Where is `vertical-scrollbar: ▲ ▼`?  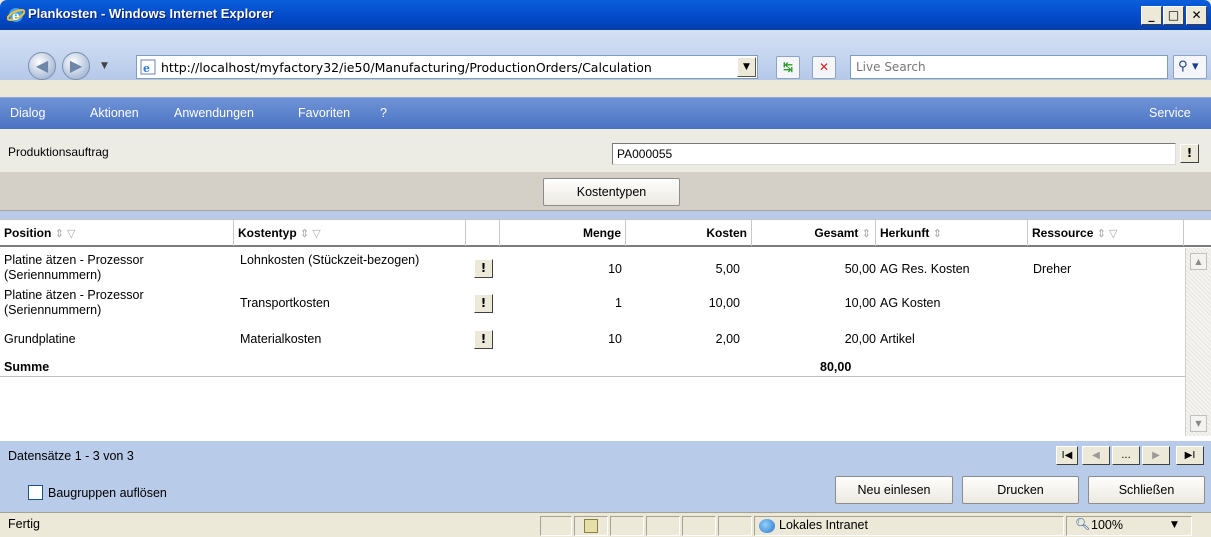
vertical-scrollbar: ▲ ▼ is located at coordinates (1198, 342).